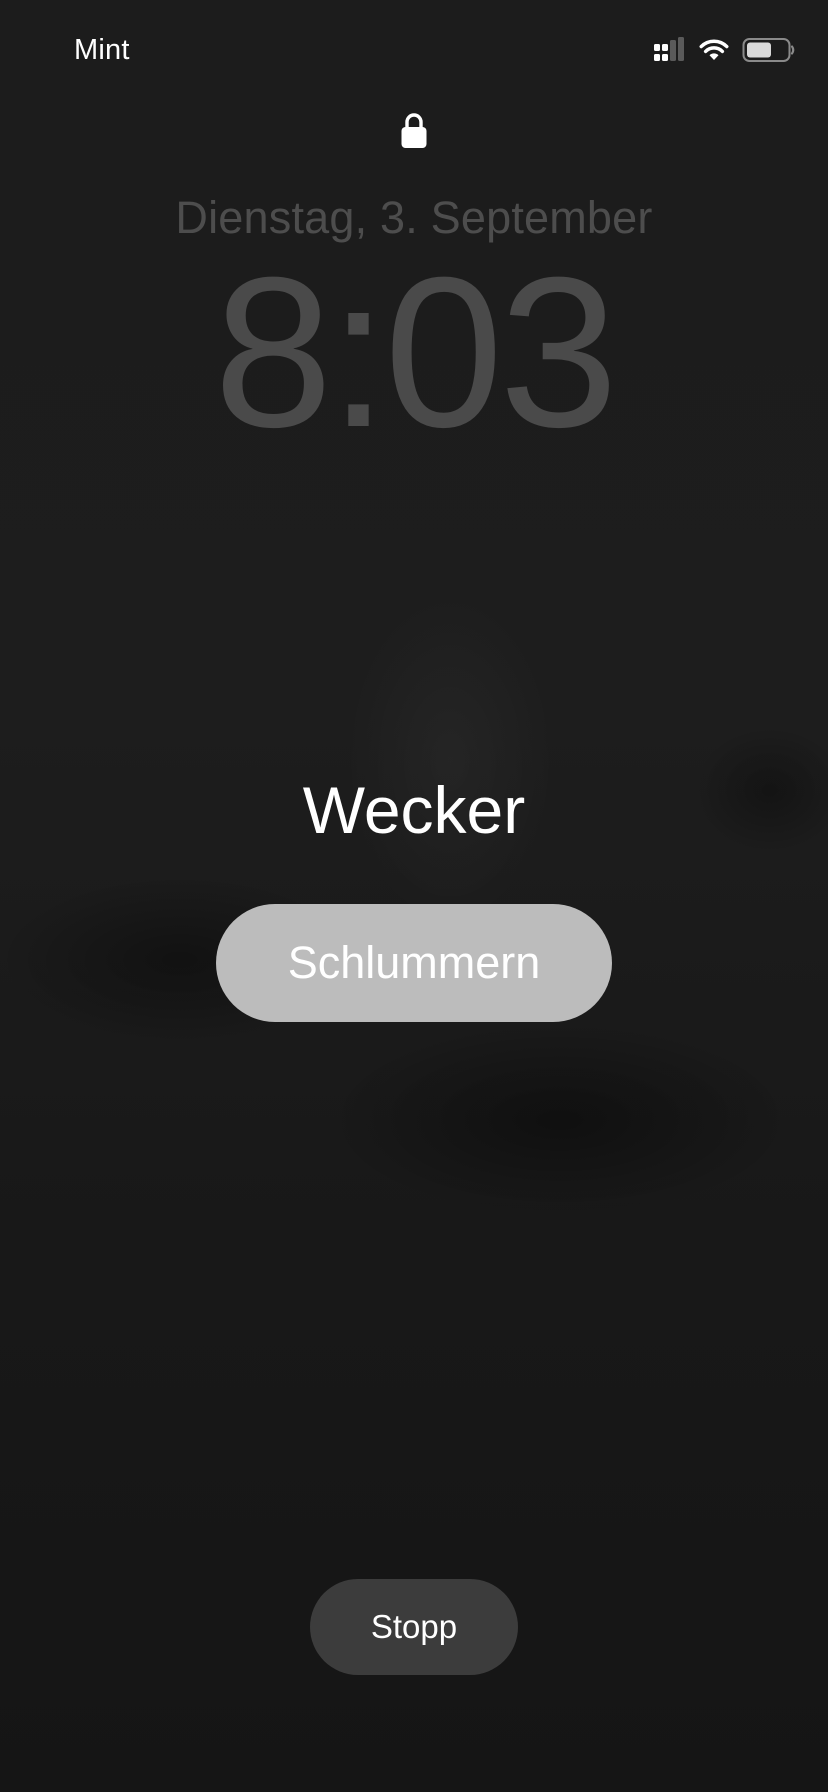 The height and width of the screenshot is (1792, 828). What do you see at coordinates (414, 810) in the screenshot?
I see `alarm-title: Wecker` at bounding box center [414, 810].